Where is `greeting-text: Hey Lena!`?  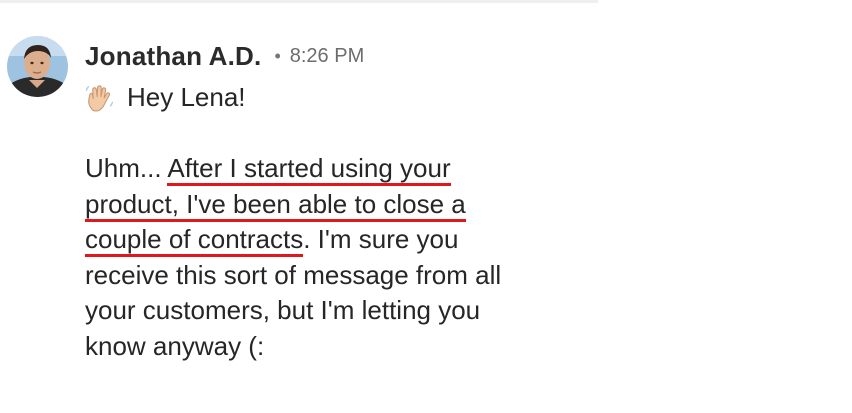 greeting-text: Hey Lena! is located at coordinates (186, 97).